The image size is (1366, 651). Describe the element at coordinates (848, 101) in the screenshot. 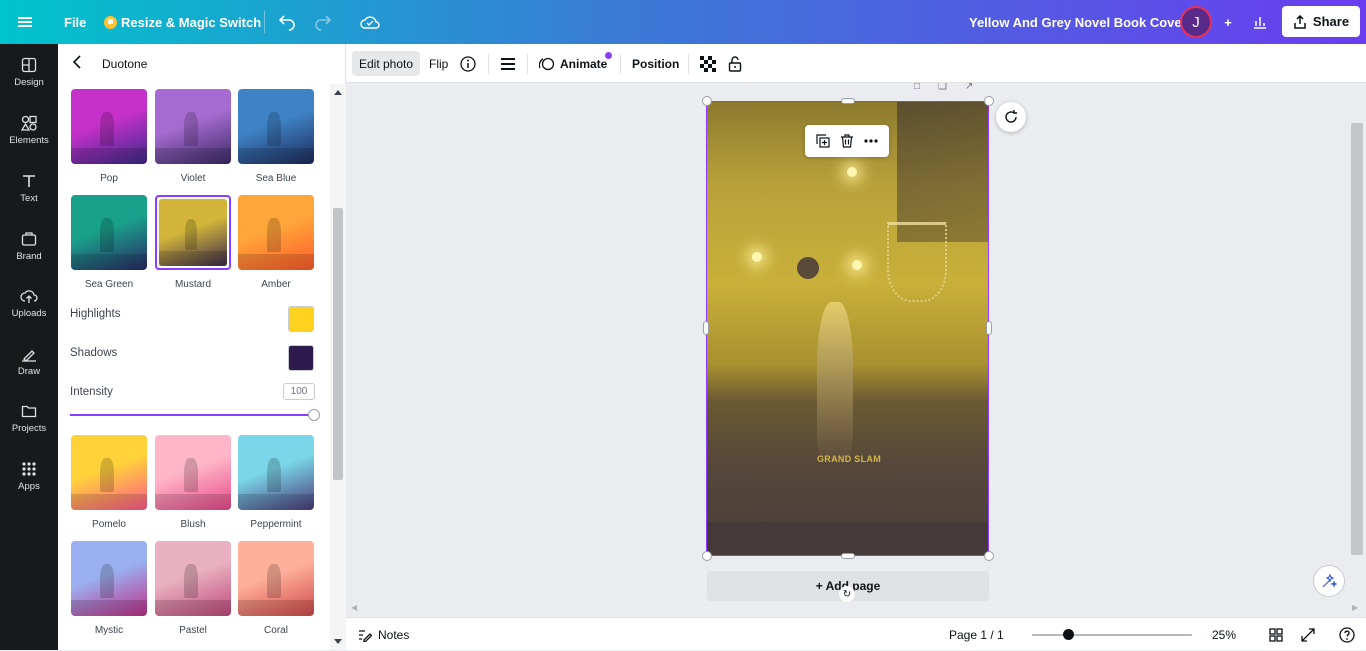

I see `resize-handle-top` at that location.